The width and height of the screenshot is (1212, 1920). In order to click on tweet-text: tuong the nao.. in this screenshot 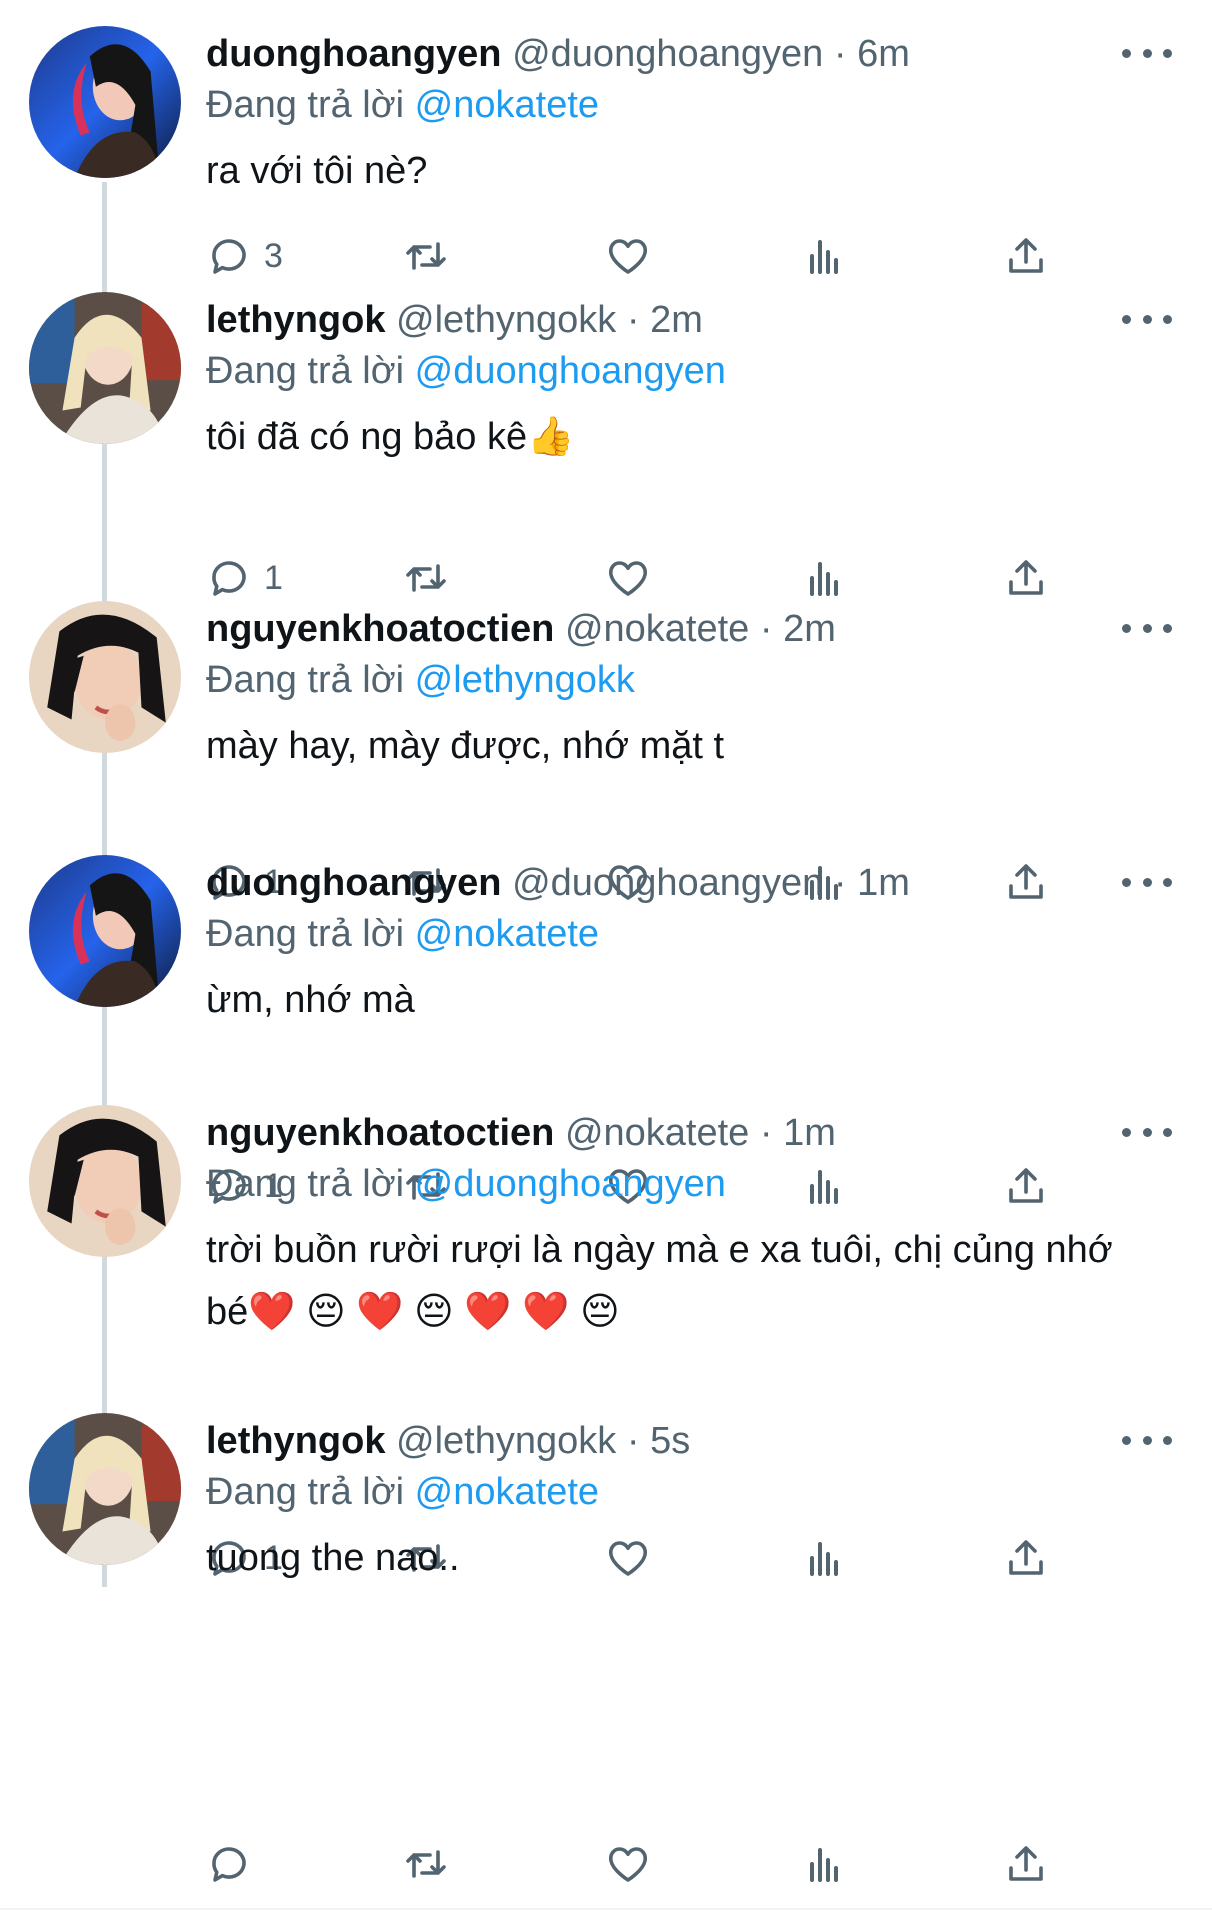, I will do `click(333, 1558)`.